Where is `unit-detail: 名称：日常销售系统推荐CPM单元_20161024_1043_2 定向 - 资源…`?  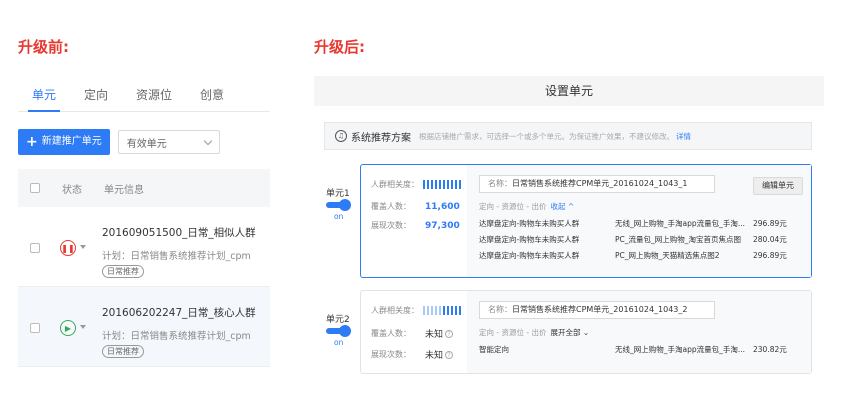 unit-detail: 名称：日常销售系统推荐CPM单元_20161024_1043_2 定向 - 资源… is located at coordinates (639, 332).